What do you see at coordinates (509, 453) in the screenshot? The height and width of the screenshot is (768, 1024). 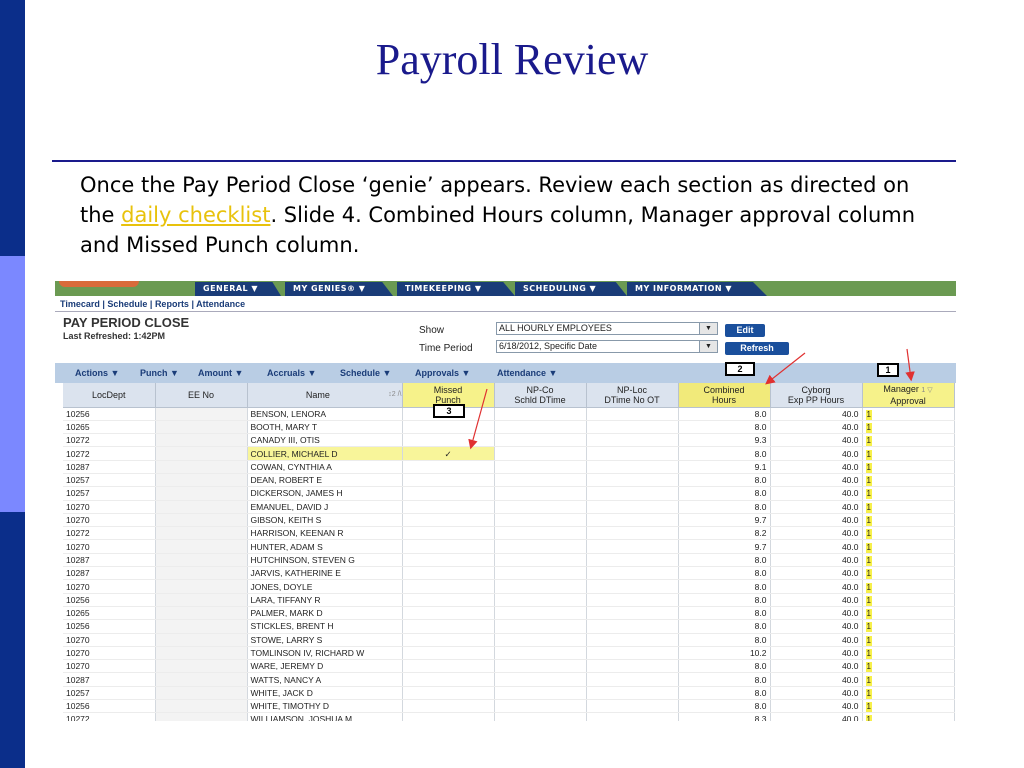 I see `table-row: 10272 COLLIER, MICHAEL D ✓ 8.0 40.0 1` at bounding box center [509, 453].